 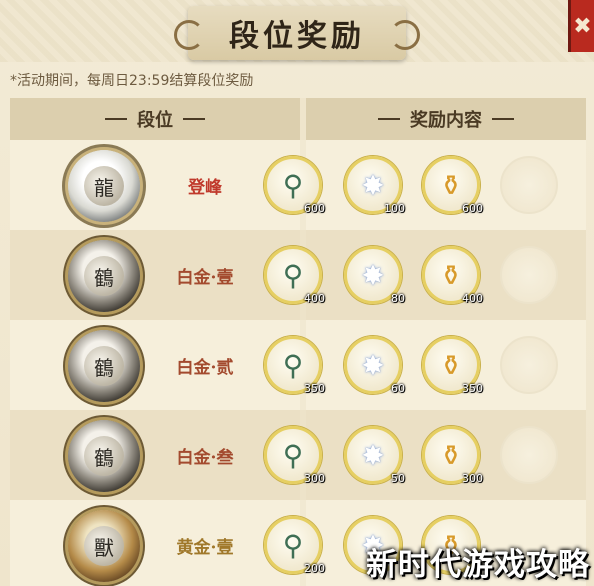 I want to click on golden-bottle-icon: ⚱ 400, so click(x=452, y=275).